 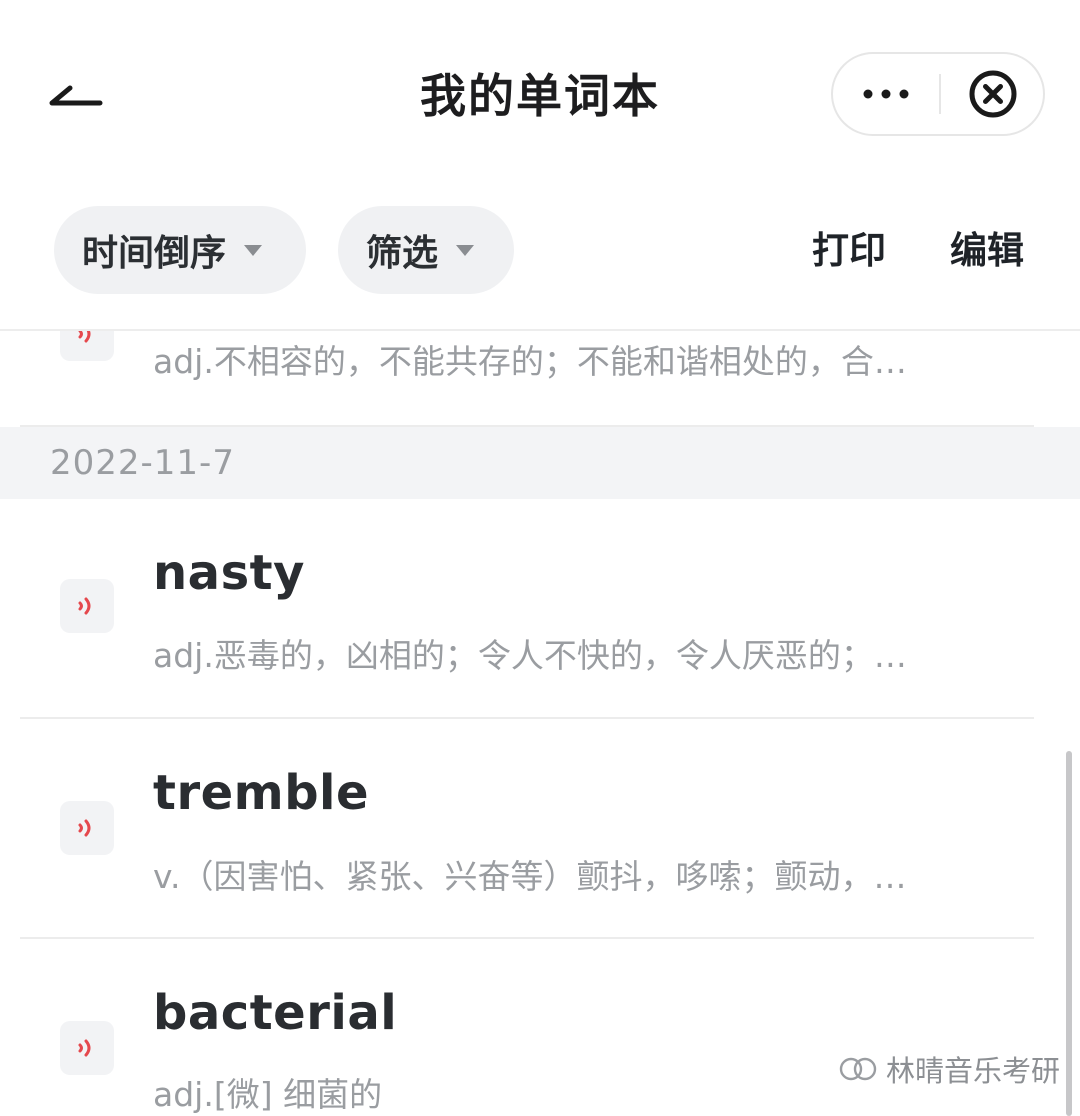 I want to click on sort-dropdown: 时间倒序, so click(x=180, y=250).